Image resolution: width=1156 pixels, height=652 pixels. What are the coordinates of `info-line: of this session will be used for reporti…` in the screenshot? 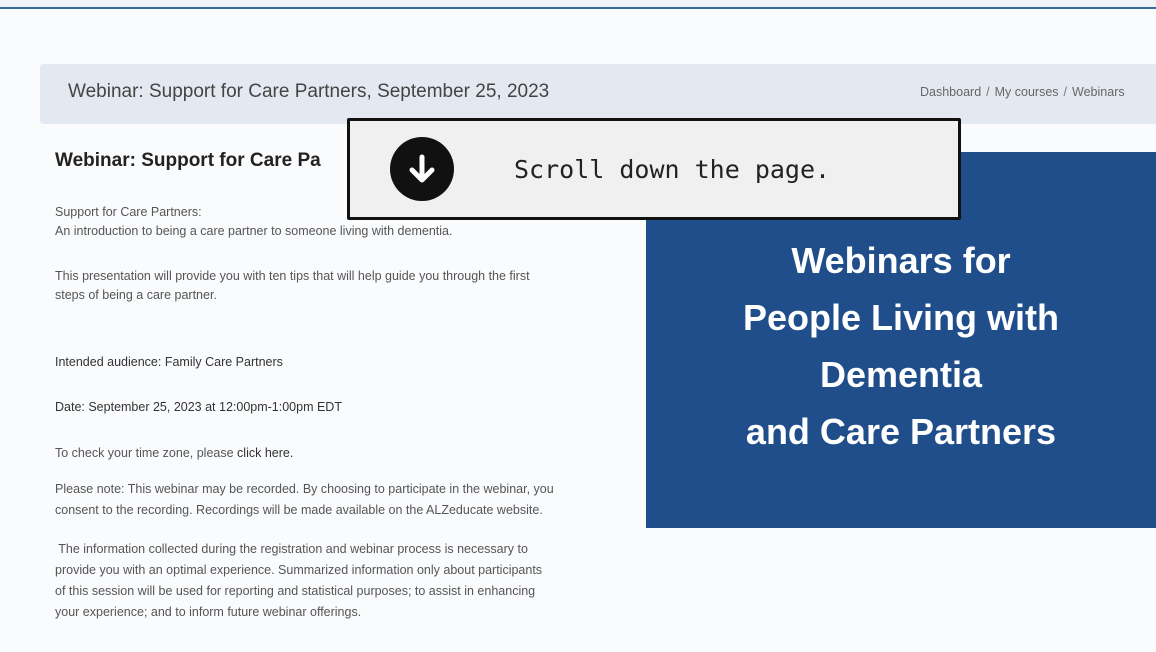 It's located at (295, 591).